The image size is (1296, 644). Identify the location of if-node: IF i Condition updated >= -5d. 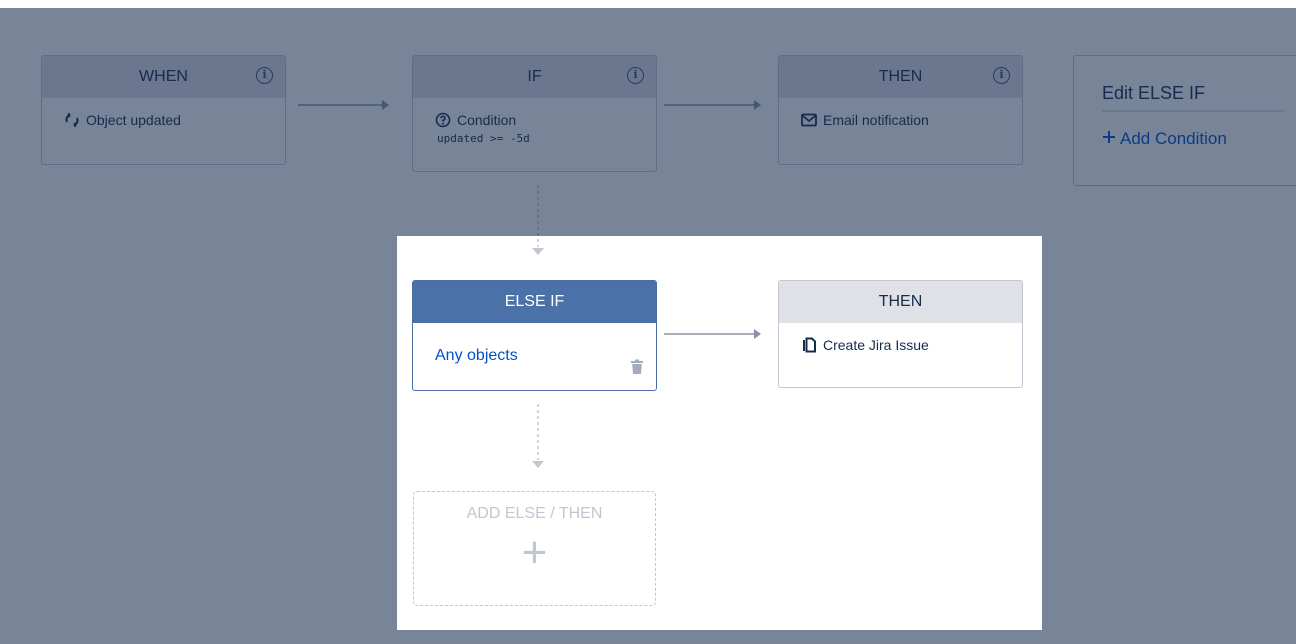
(534, 113).